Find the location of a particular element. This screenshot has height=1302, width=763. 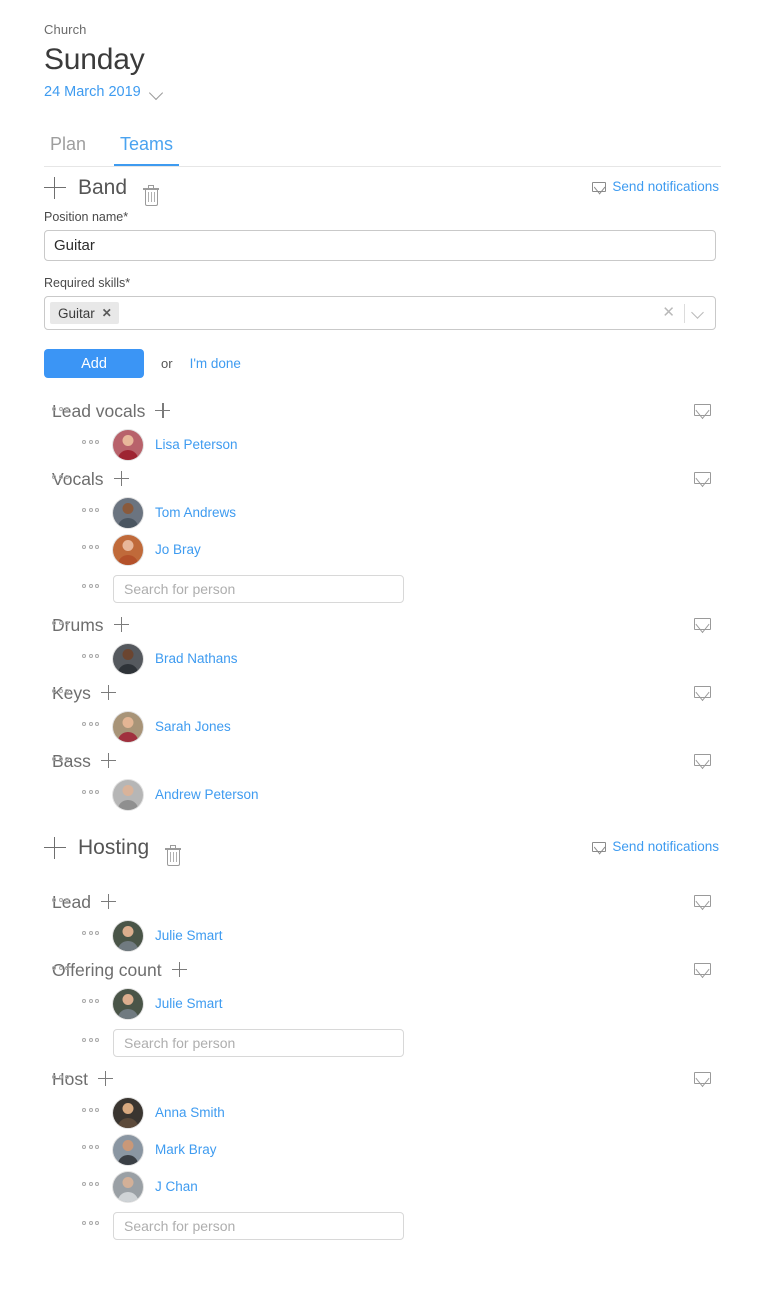

trash-can is located at coordinates (151, 197).